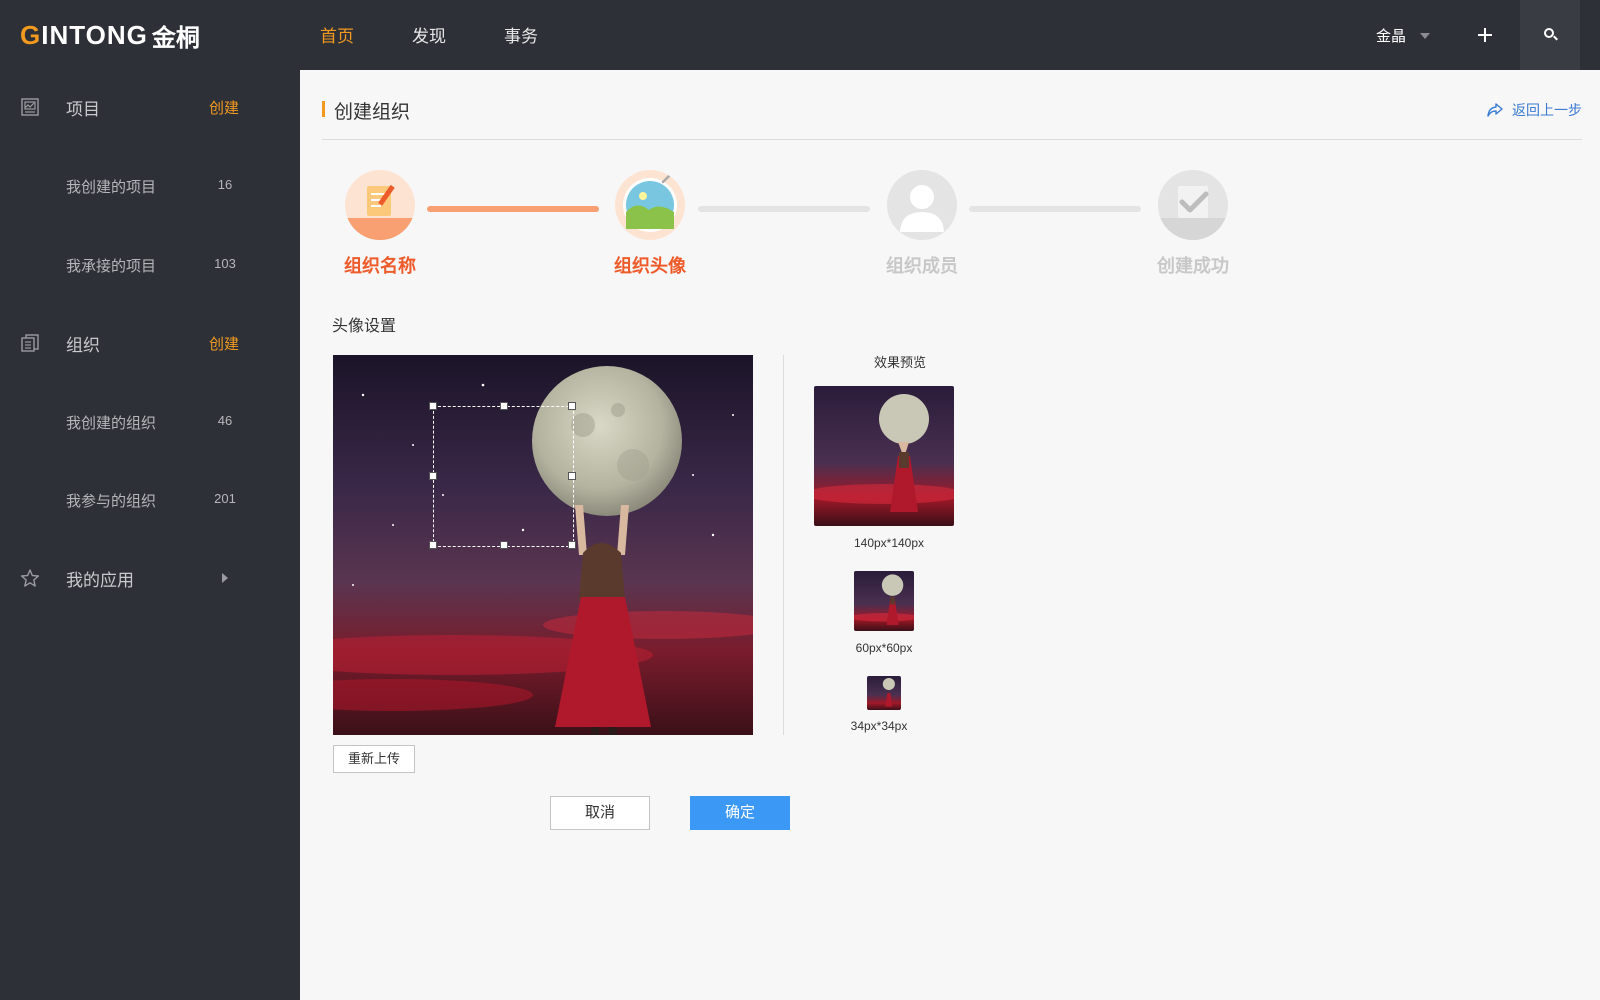  I want to click on sidebar-item-label: 我承接的项目, so click(111, 266).